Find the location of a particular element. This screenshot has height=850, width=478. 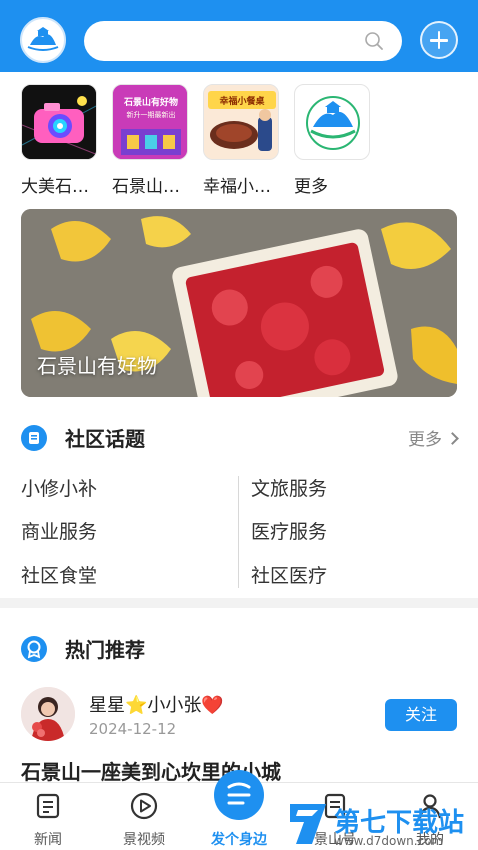

community-icon is located at coordinates (34, 438).